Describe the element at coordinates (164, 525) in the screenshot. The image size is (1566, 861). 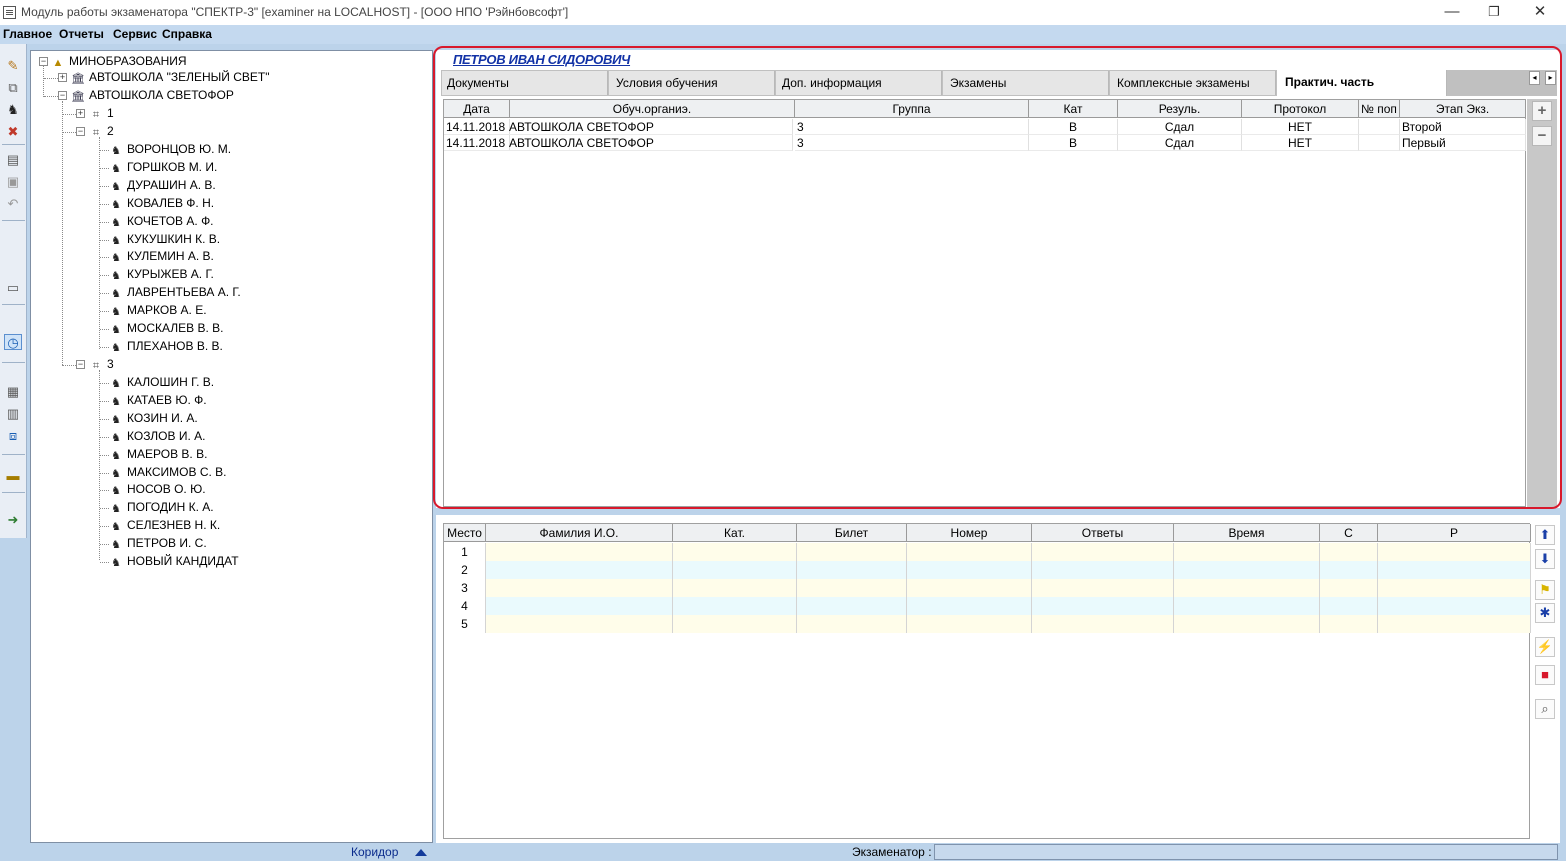
I see `tree-candidate: ♞ СЕЛЕЗНЕВ Н. К.` at that location.